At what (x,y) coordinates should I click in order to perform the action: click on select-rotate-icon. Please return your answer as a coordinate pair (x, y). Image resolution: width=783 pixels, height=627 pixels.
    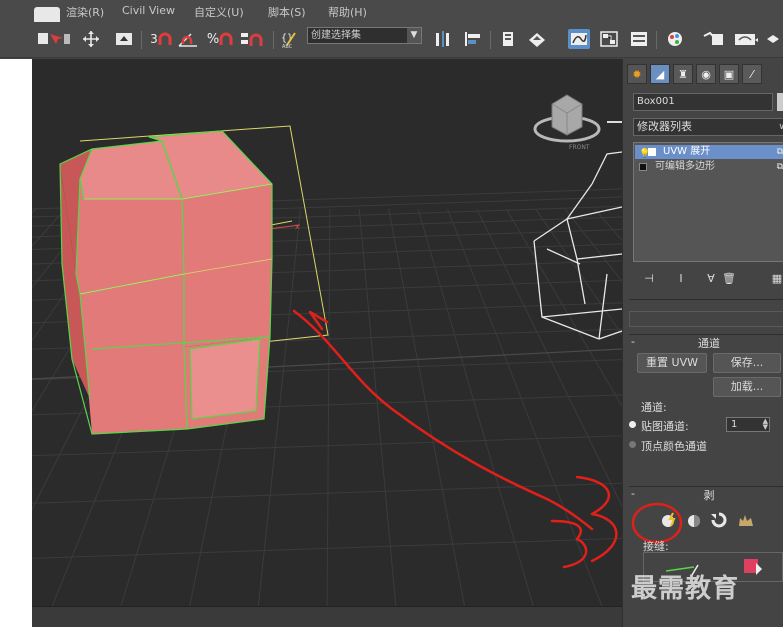
    Looking at the image, I should click on (124, 39).